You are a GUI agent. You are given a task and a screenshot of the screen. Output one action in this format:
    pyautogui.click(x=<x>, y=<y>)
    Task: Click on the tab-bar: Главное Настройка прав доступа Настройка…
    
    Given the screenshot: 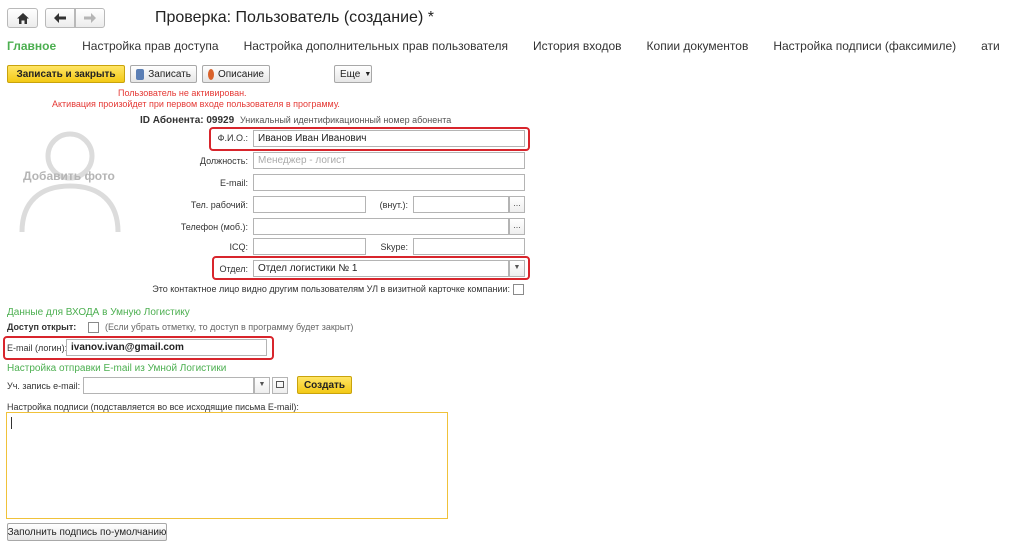 What is the action you would take?
    pyautogui.click(x=515, y=47)
    